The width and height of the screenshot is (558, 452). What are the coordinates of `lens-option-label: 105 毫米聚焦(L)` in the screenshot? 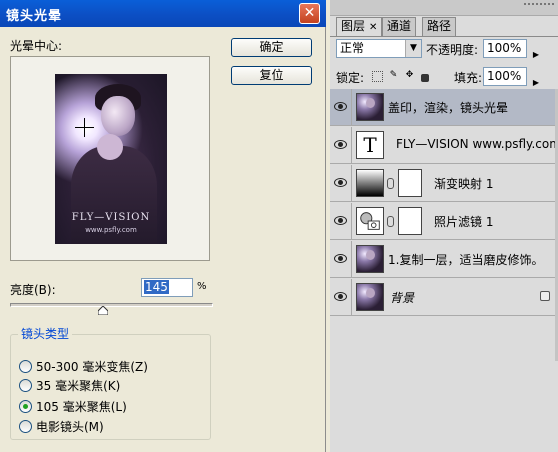 It's located at (81, 406).